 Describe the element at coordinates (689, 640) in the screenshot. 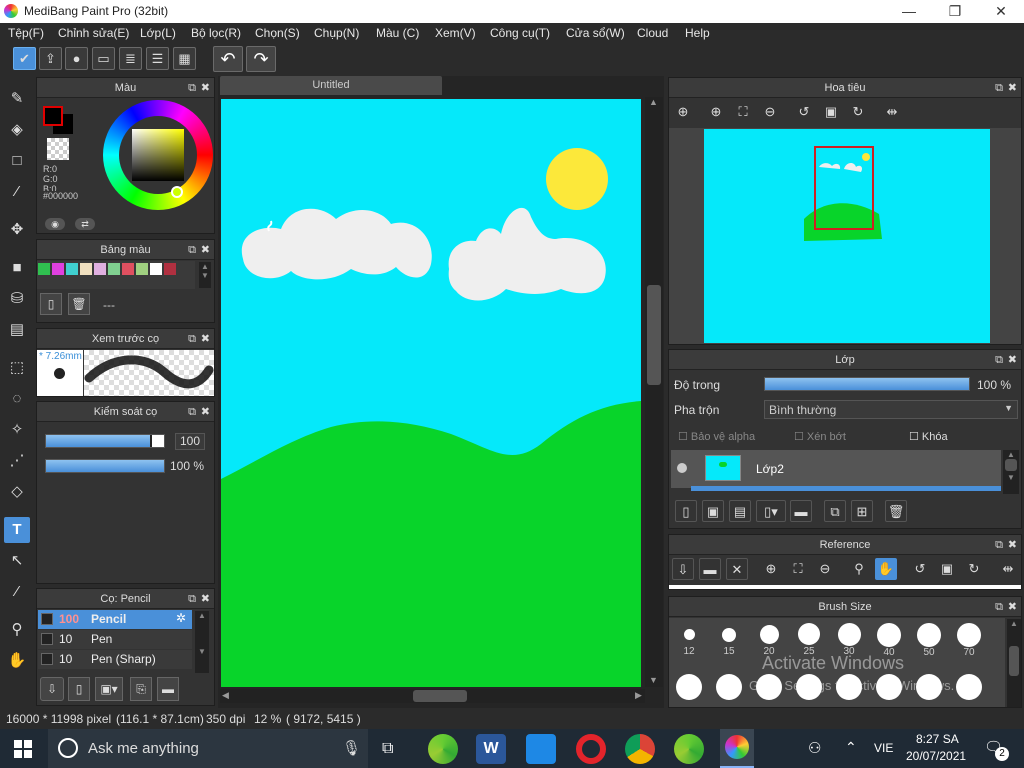

I see `brush-size-option: 12` at that location.